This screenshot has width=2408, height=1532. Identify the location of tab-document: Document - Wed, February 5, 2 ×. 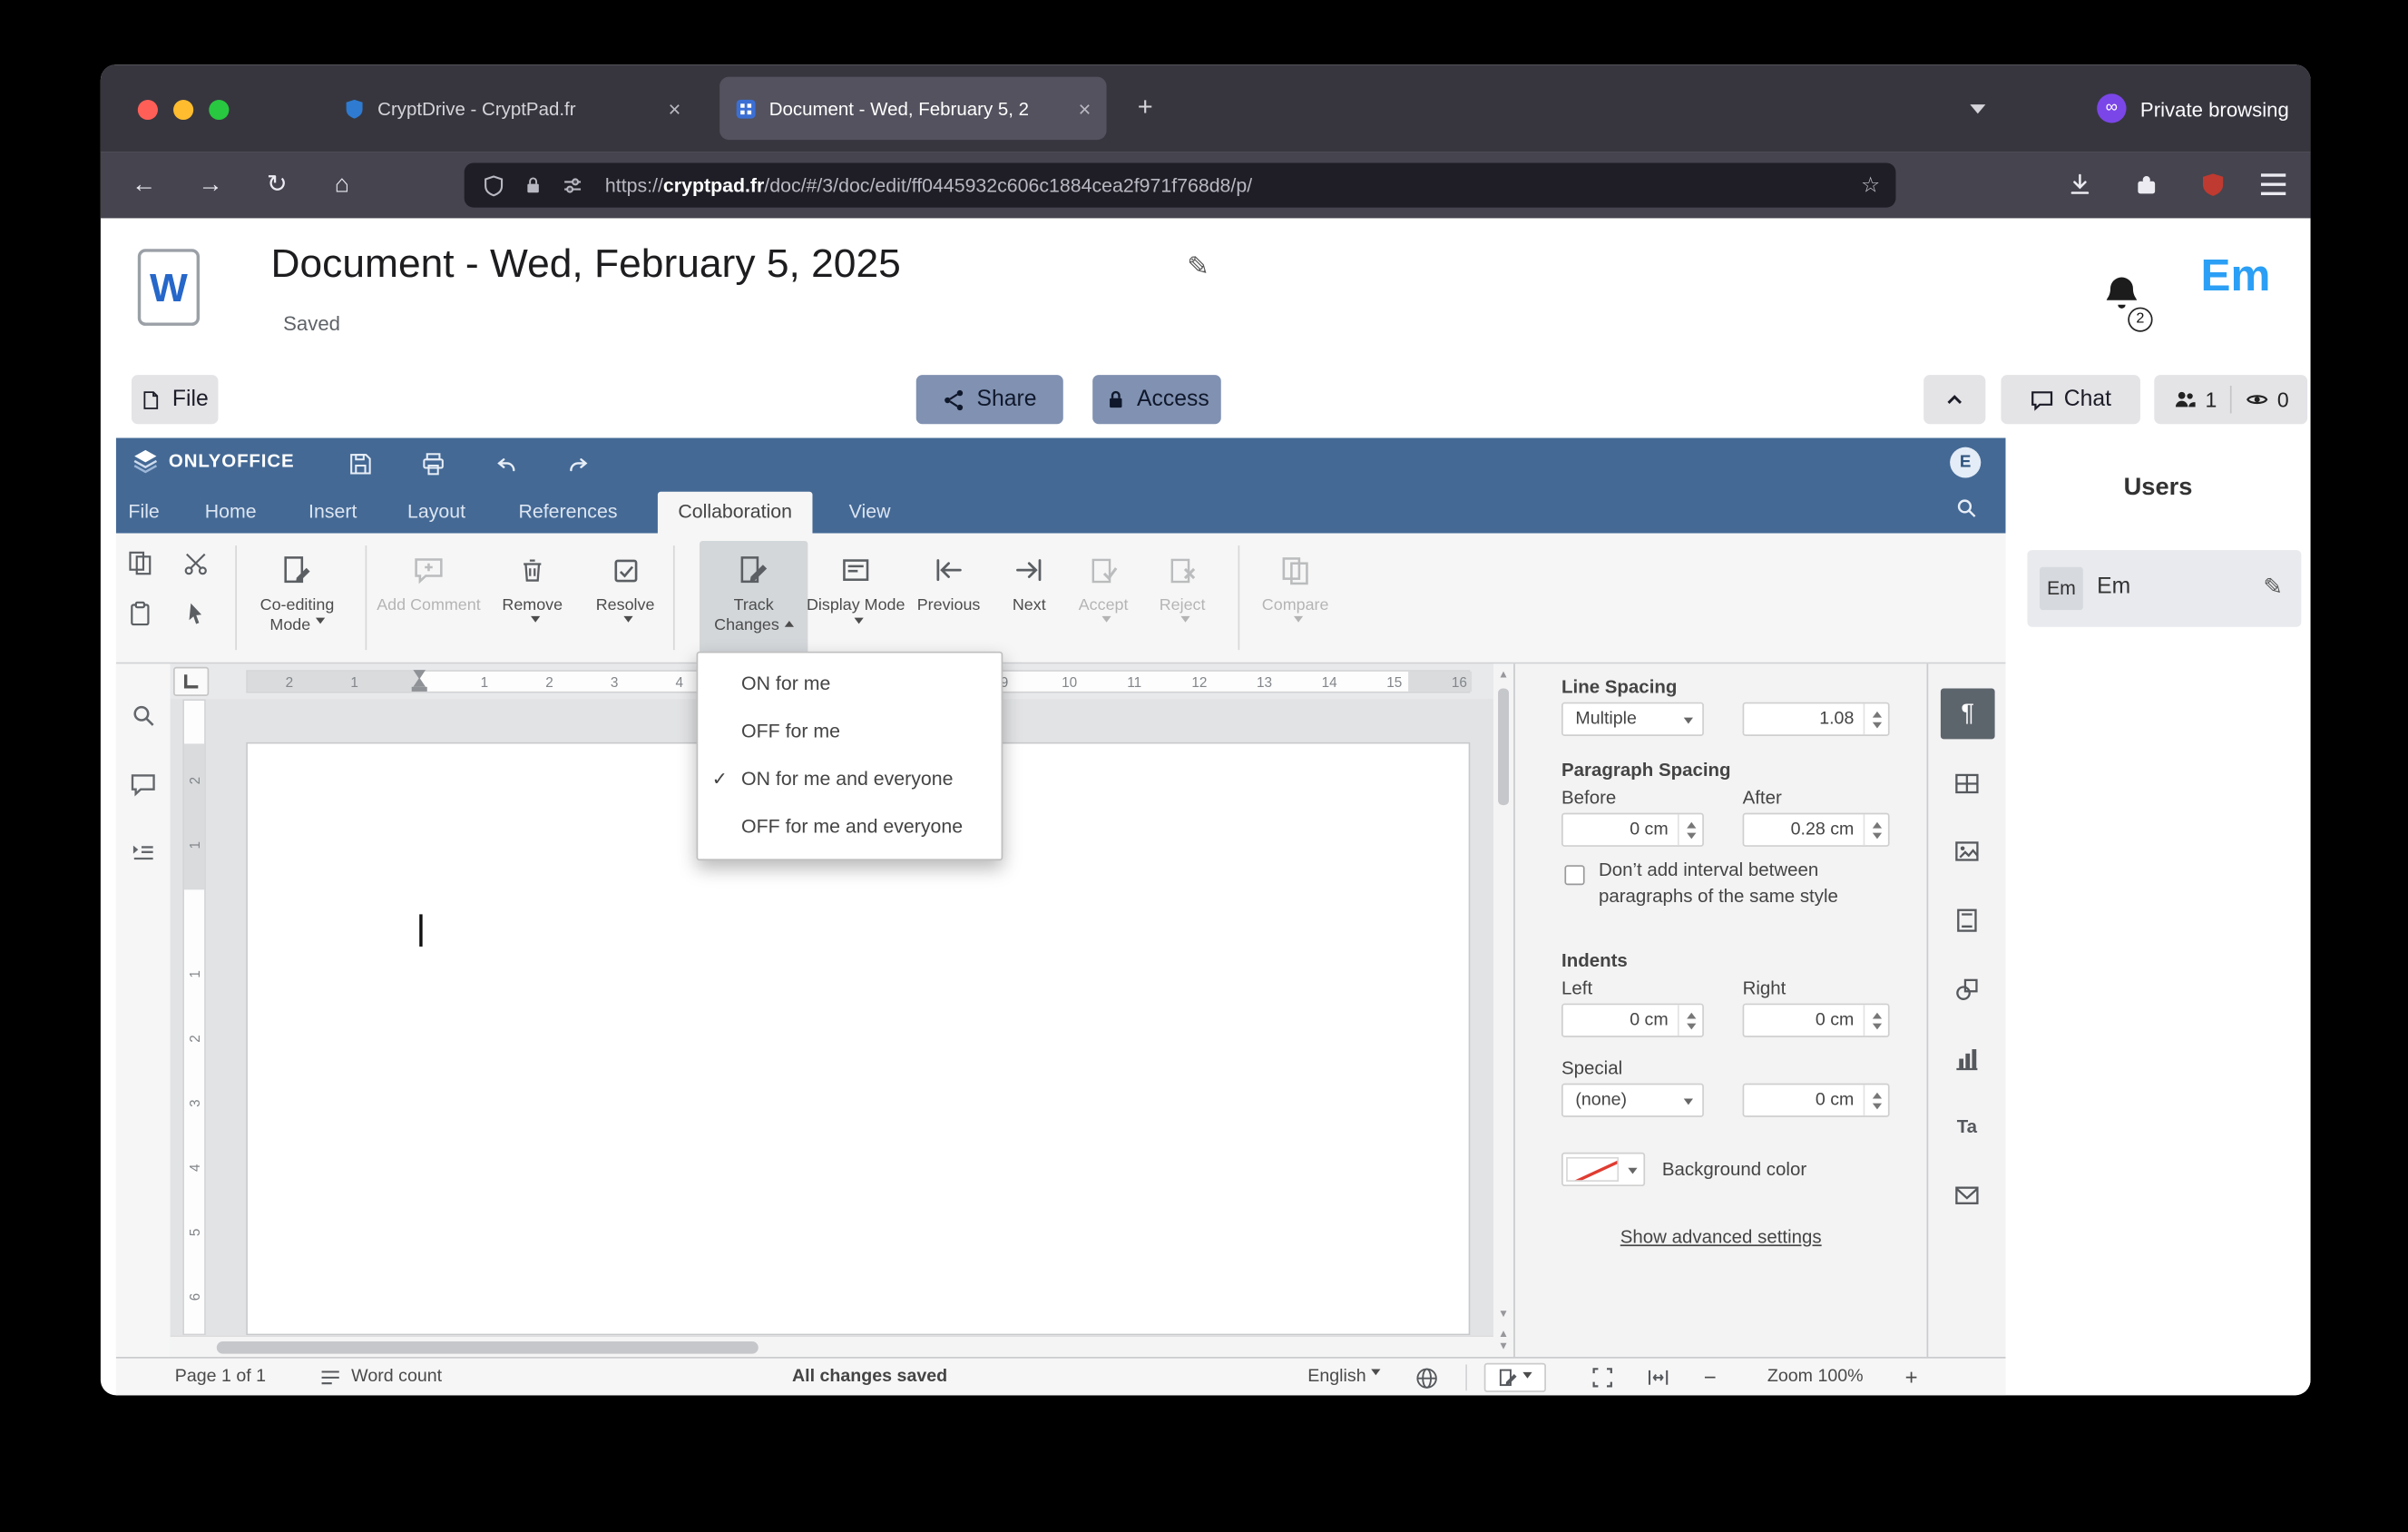
(913, 108).